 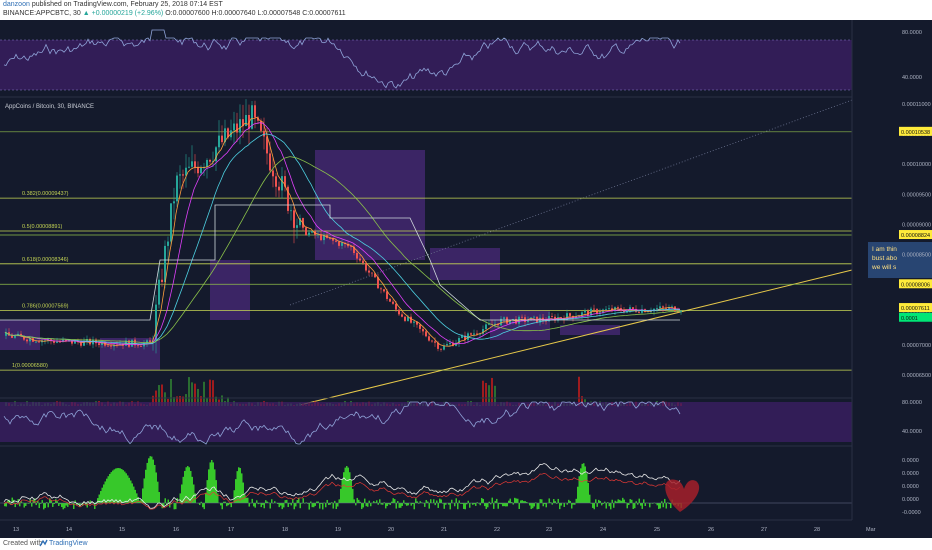 What do you see at coordinates (16, 4) in the screenshot?
I see `author-link: danzoon` at bounding box center [16, 4].